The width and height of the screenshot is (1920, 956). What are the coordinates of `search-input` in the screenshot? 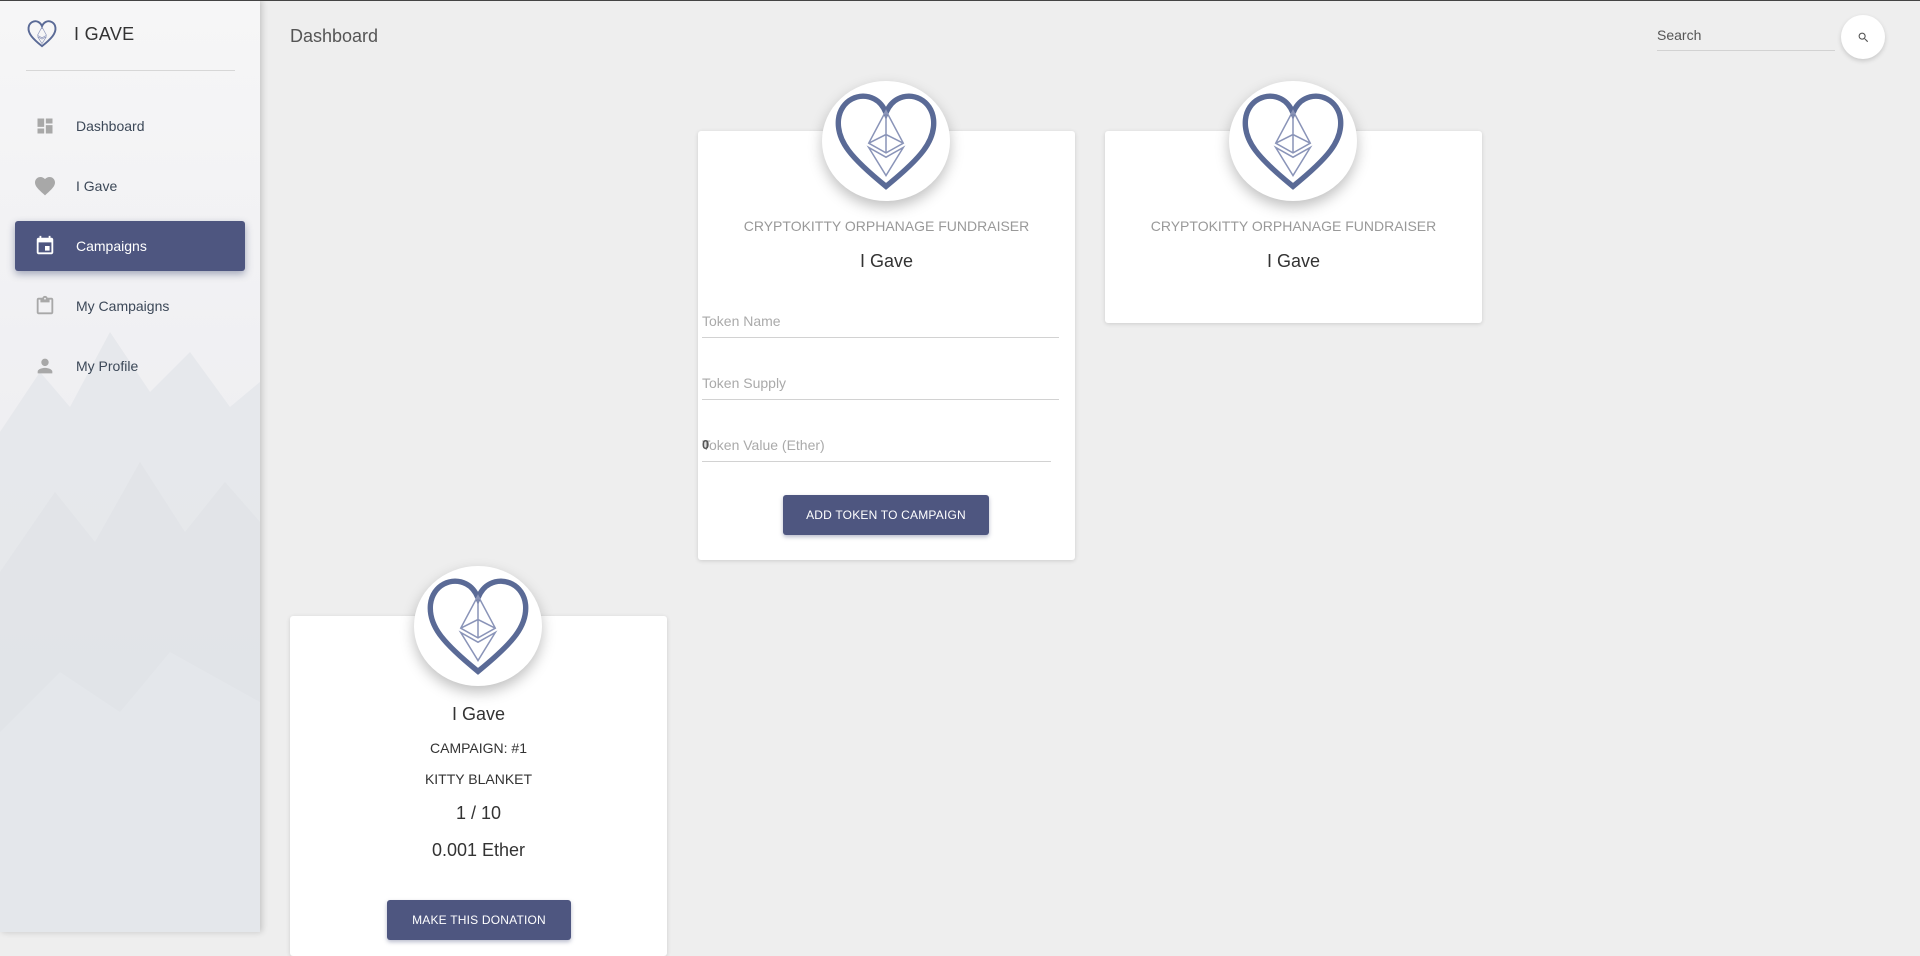 It's located at (1746, 35).